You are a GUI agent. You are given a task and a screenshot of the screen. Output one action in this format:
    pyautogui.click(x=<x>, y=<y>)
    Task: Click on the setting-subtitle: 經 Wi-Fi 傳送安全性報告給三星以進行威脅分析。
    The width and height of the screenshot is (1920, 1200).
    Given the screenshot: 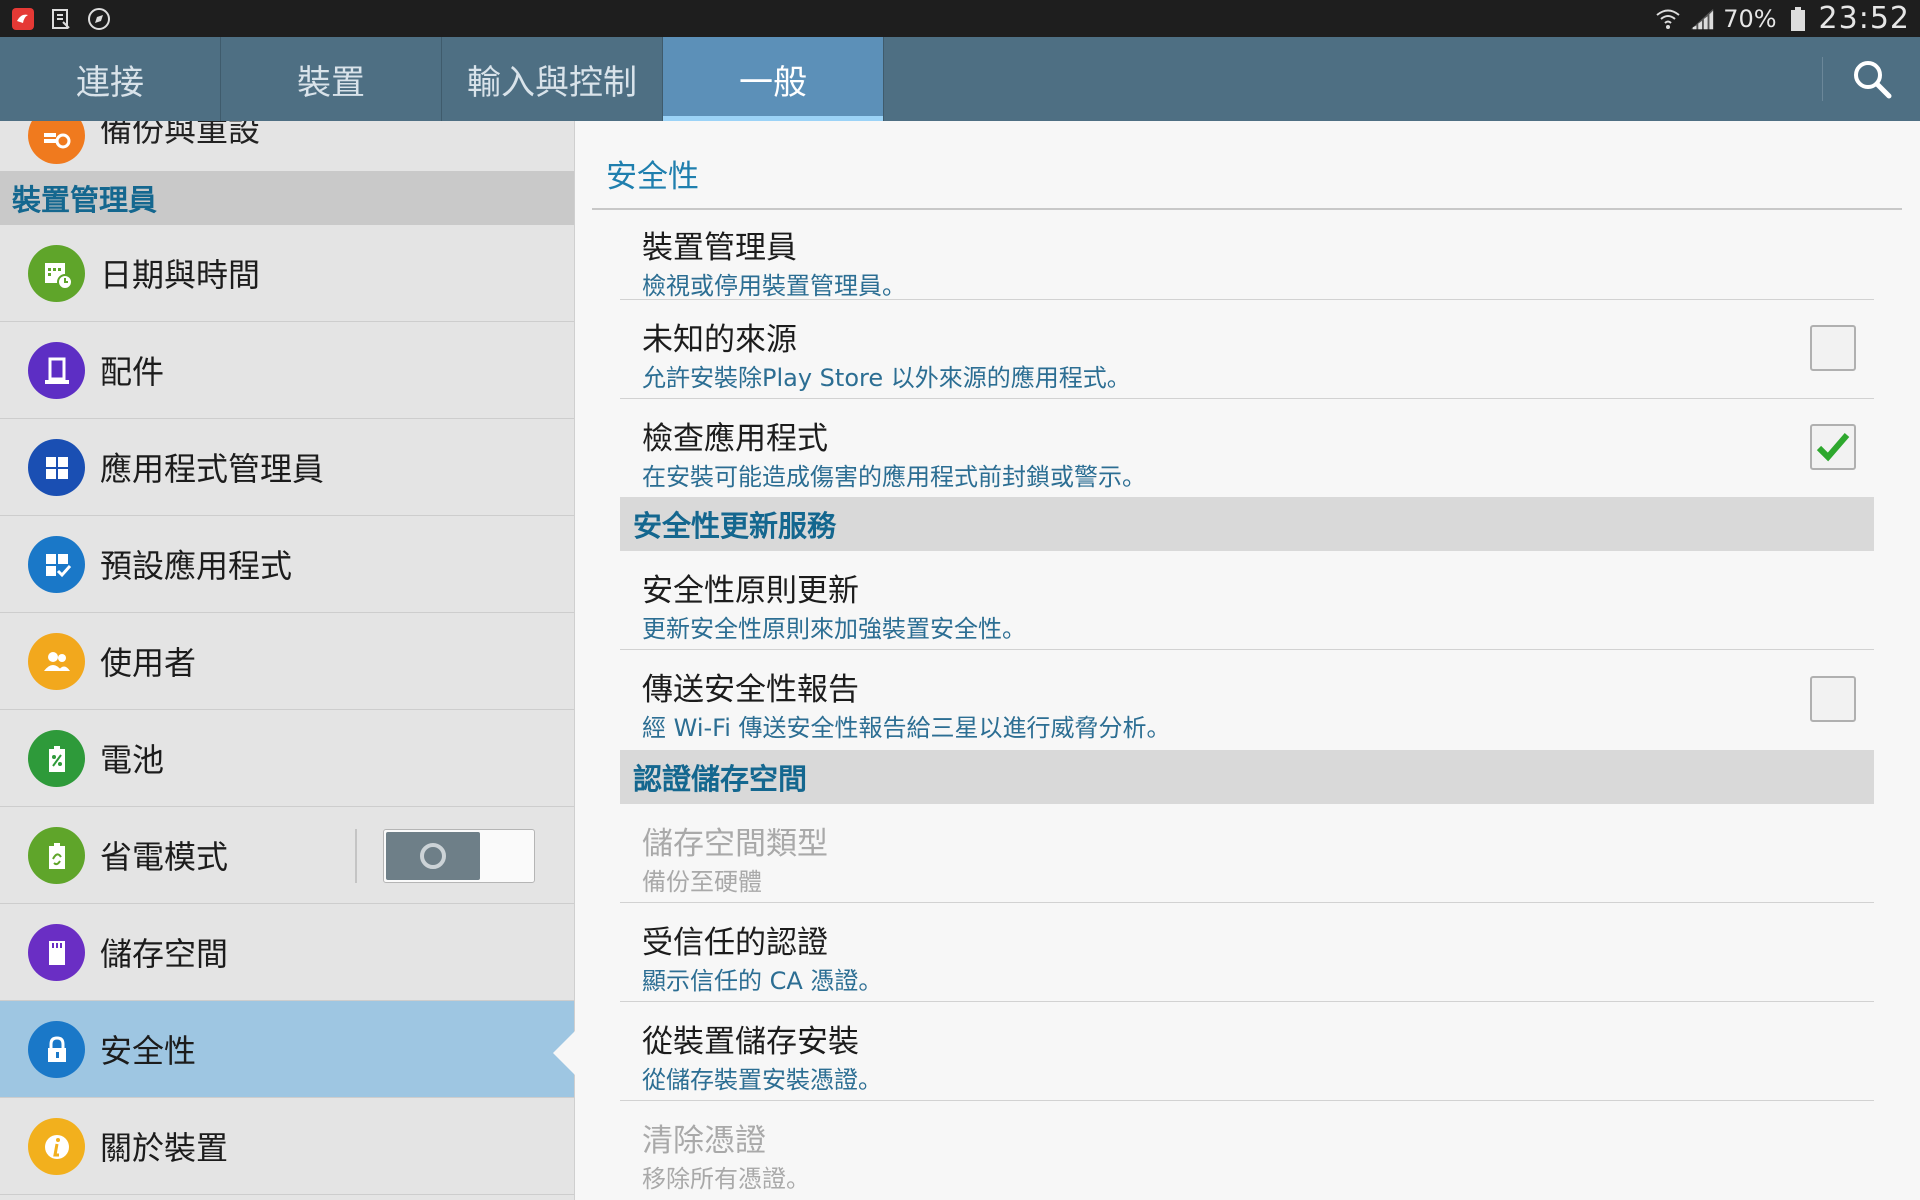 What is the action you would take?
    pyautogui.click(x=906, y=728)
    